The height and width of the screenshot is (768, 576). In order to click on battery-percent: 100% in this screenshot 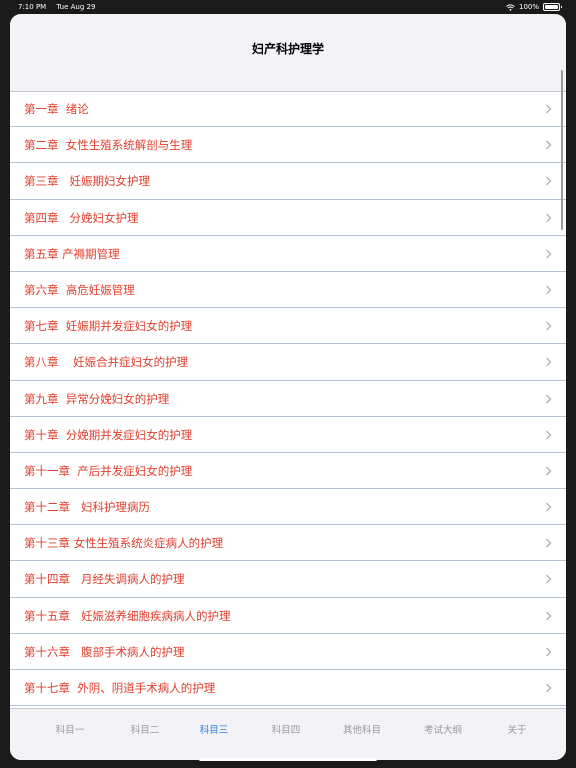, I will do `click(528, 7)`.